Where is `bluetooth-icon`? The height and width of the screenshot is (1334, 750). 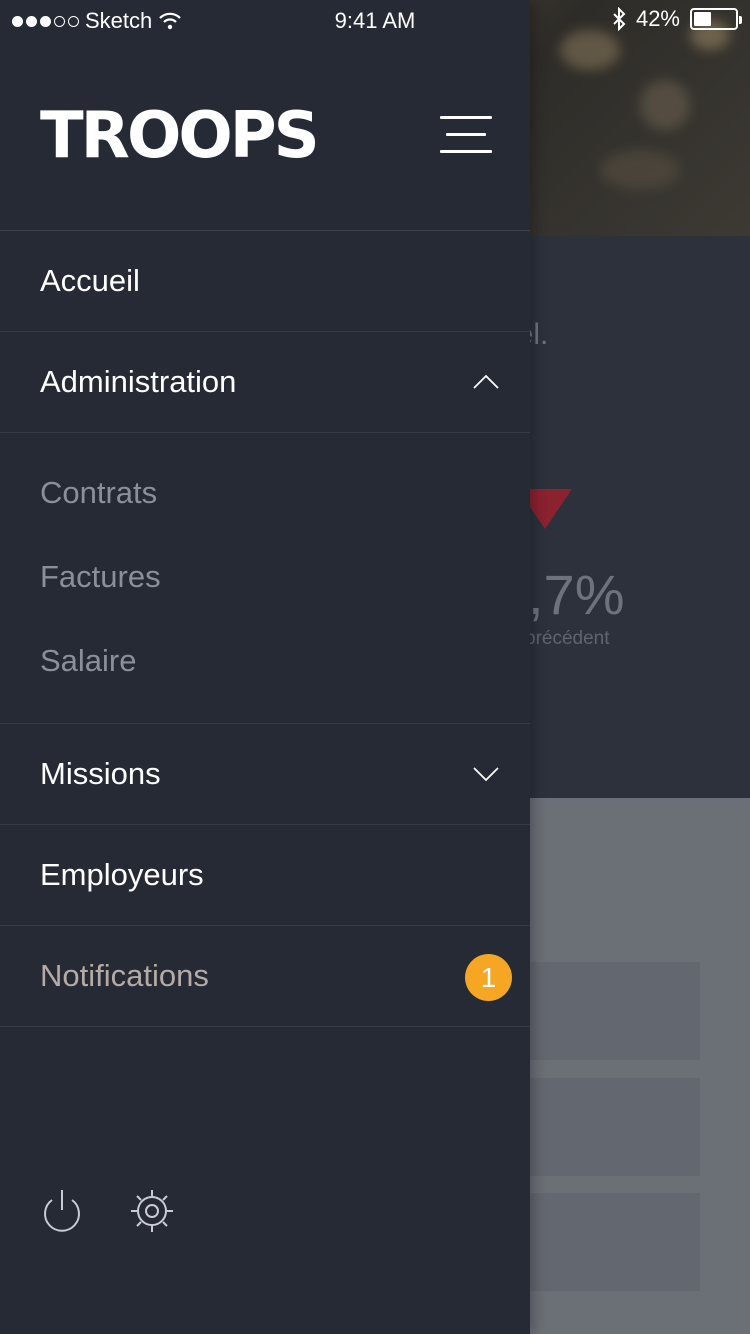 bluetooth-icon is located at coordinates (619, 19).